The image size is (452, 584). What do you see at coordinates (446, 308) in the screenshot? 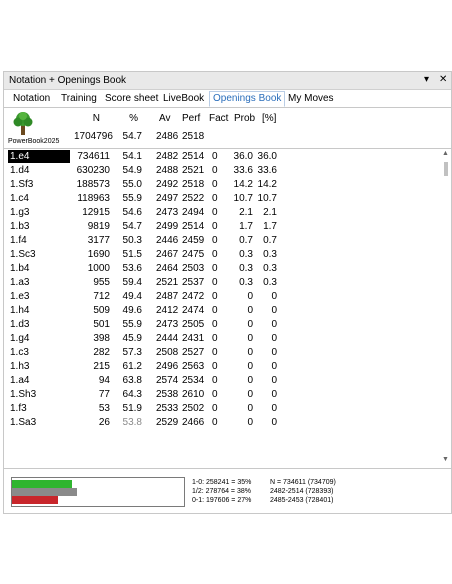
I see `vertical-scrollbar: ▲ ▼` at bounding box center [446, 308].